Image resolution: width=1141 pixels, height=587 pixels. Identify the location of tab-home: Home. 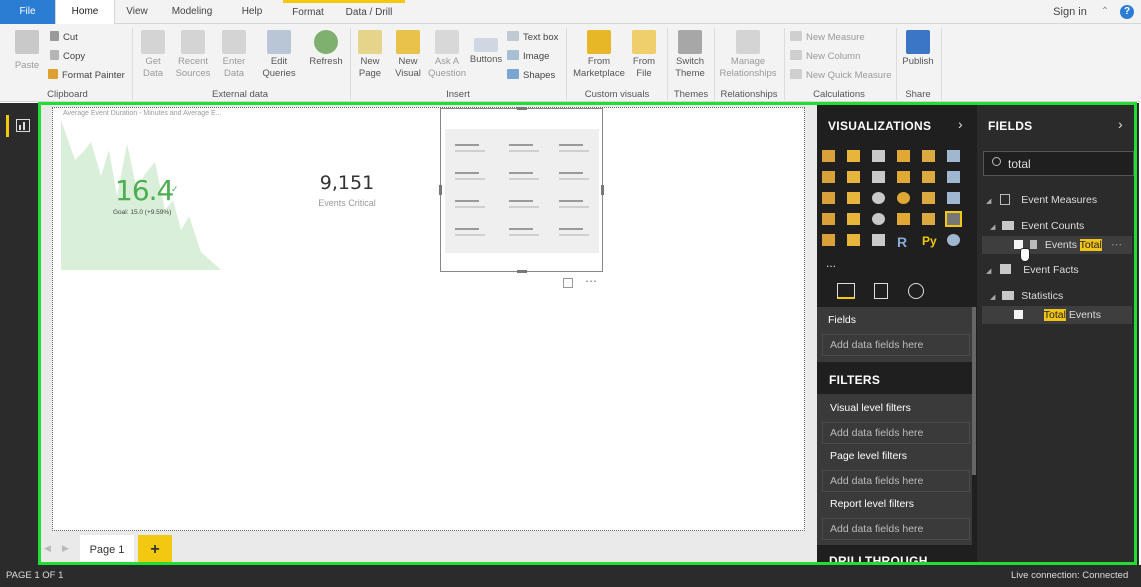
(85, 12).